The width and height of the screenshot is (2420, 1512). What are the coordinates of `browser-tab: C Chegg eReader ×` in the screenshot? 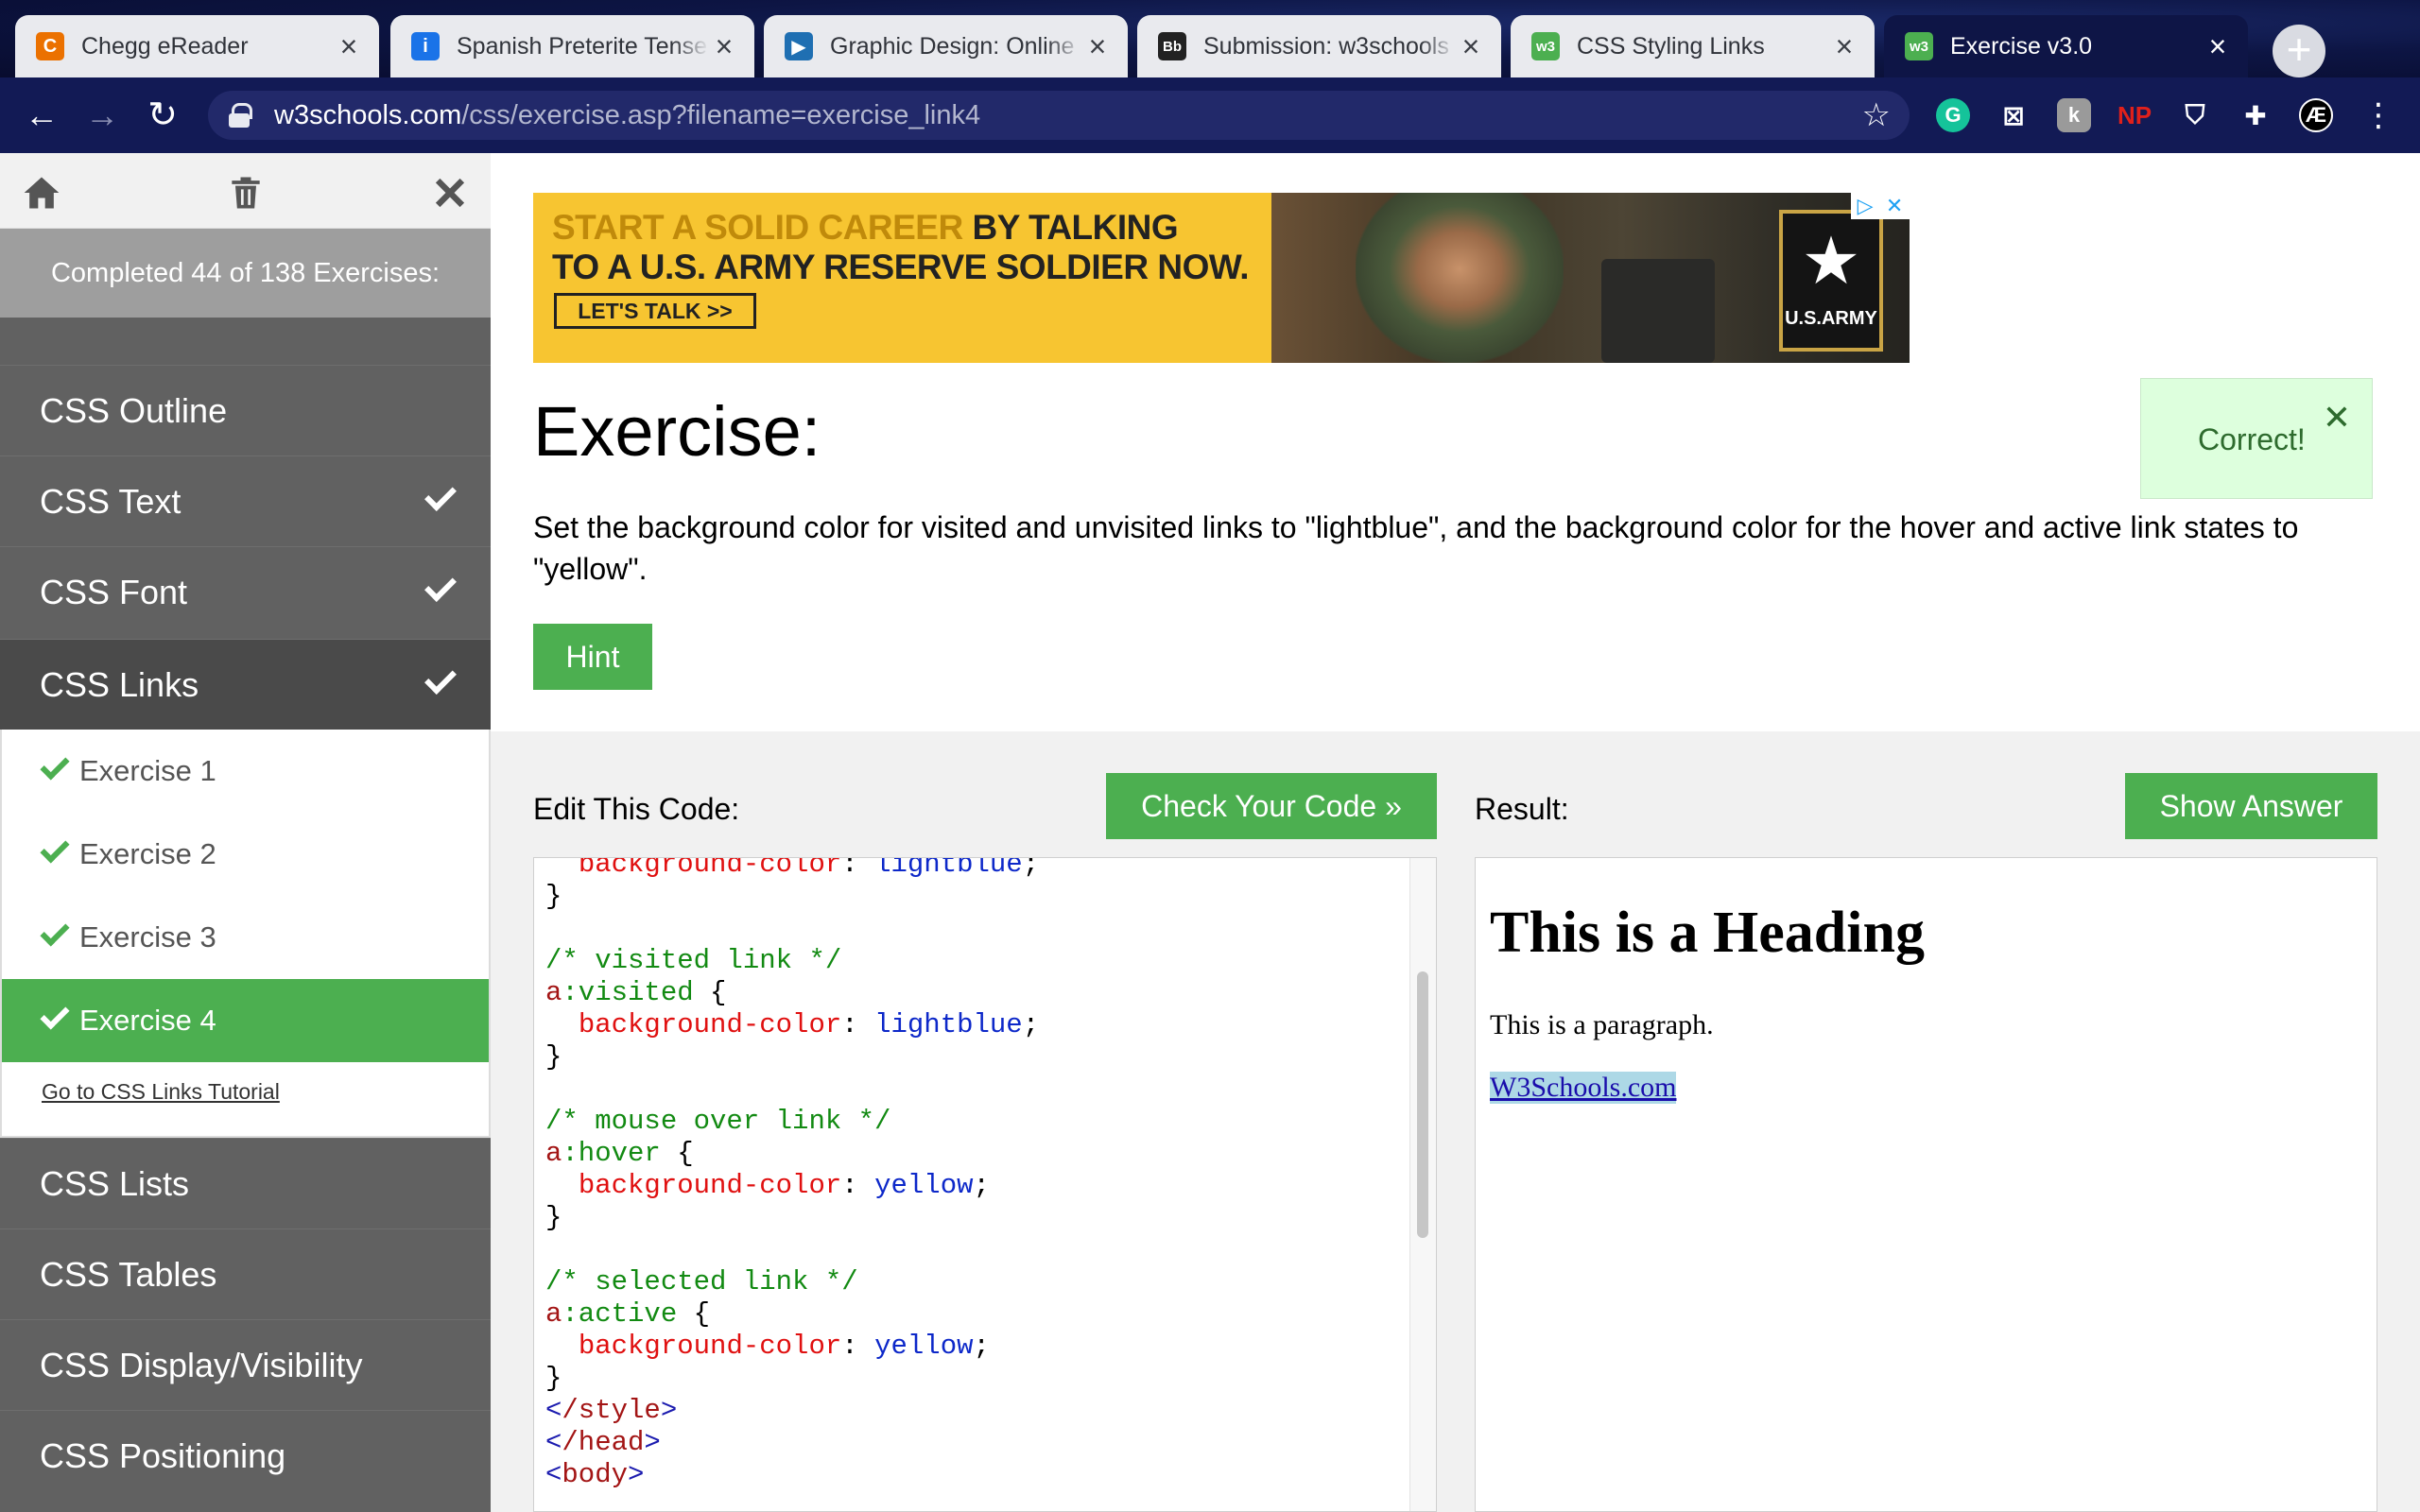 It's located at (197, 46).